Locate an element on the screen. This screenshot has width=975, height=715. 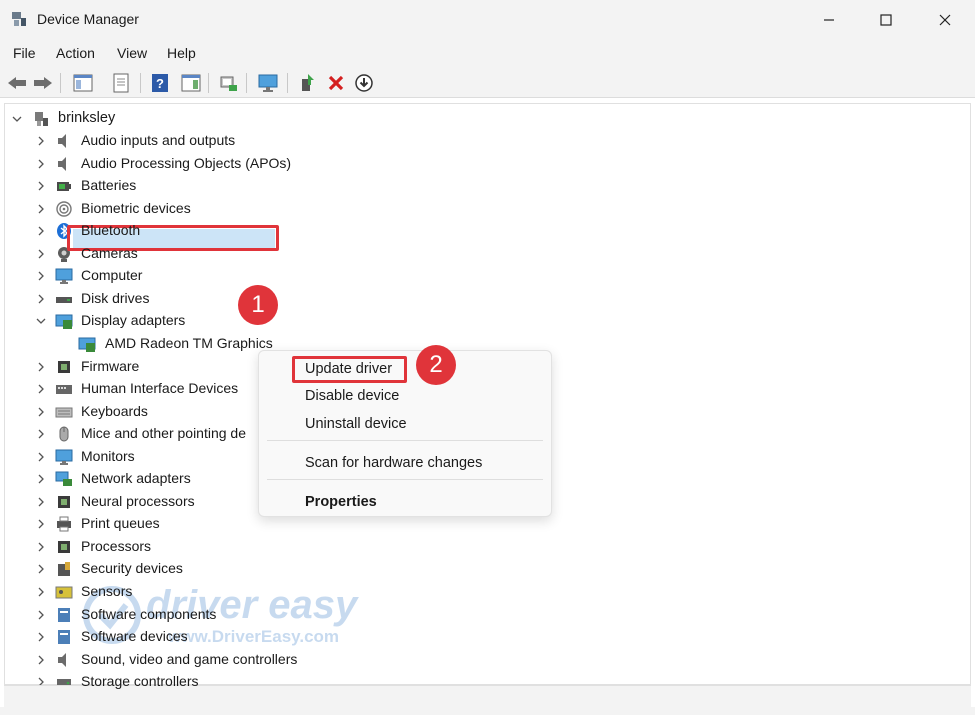
menu-view: View is located at coordinates (132, 53).